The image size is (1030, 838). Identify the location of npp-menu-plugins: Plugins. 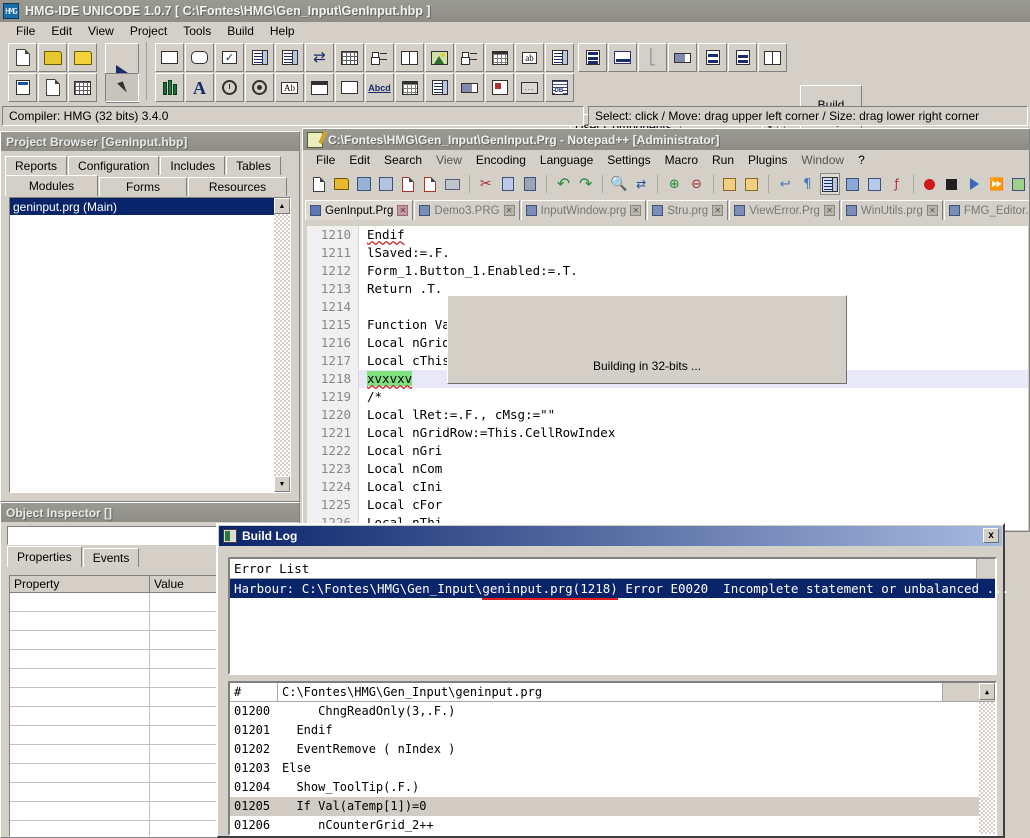
(767, 160).